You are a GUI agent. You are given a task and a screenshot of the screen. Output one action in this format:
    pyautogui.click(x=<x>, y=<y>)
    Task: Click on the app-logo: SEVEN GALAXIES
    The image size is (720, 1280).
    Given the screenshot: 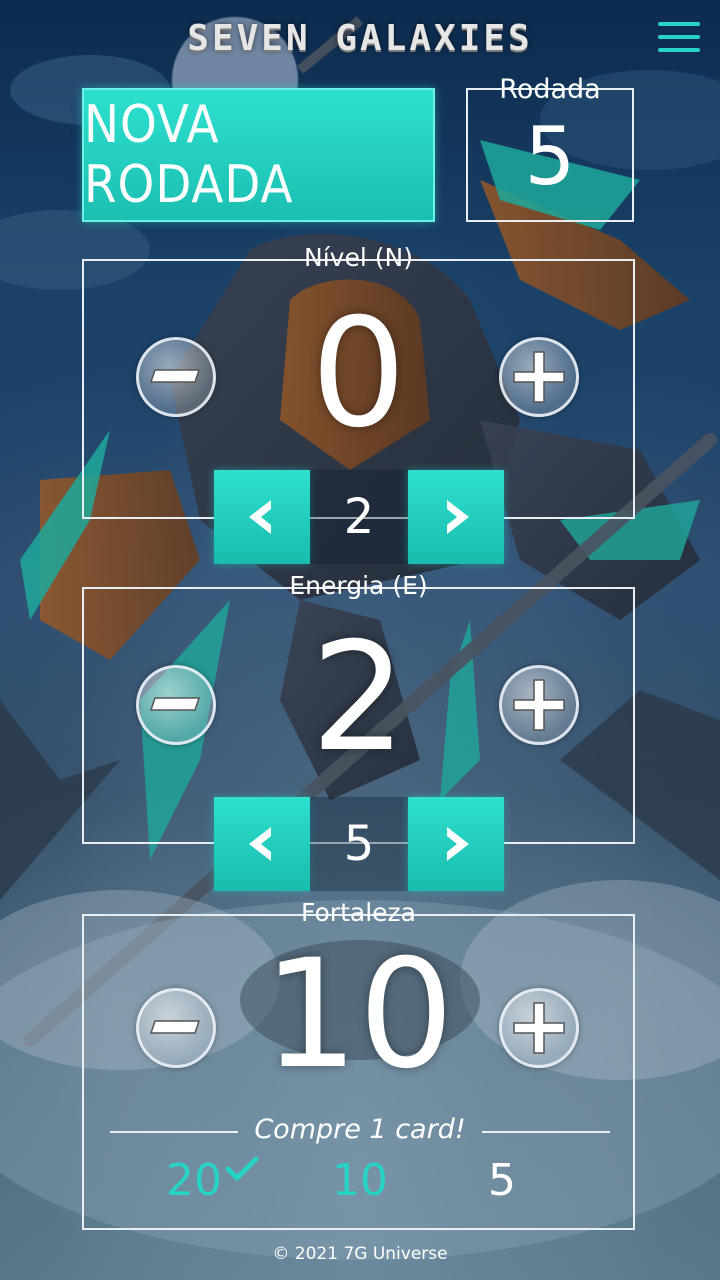 What is the action you would take?
    pyautogui.click(x=360, y=38)
    